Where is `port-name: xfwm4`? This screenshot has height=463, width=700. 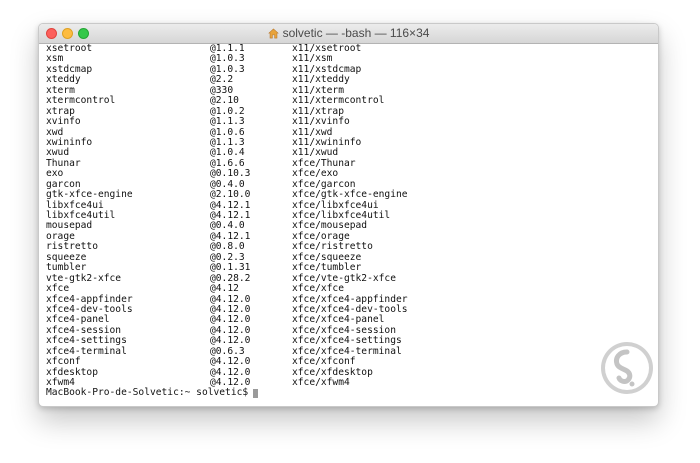 port-name: xfwm4 is located at coordinates (60, 382).